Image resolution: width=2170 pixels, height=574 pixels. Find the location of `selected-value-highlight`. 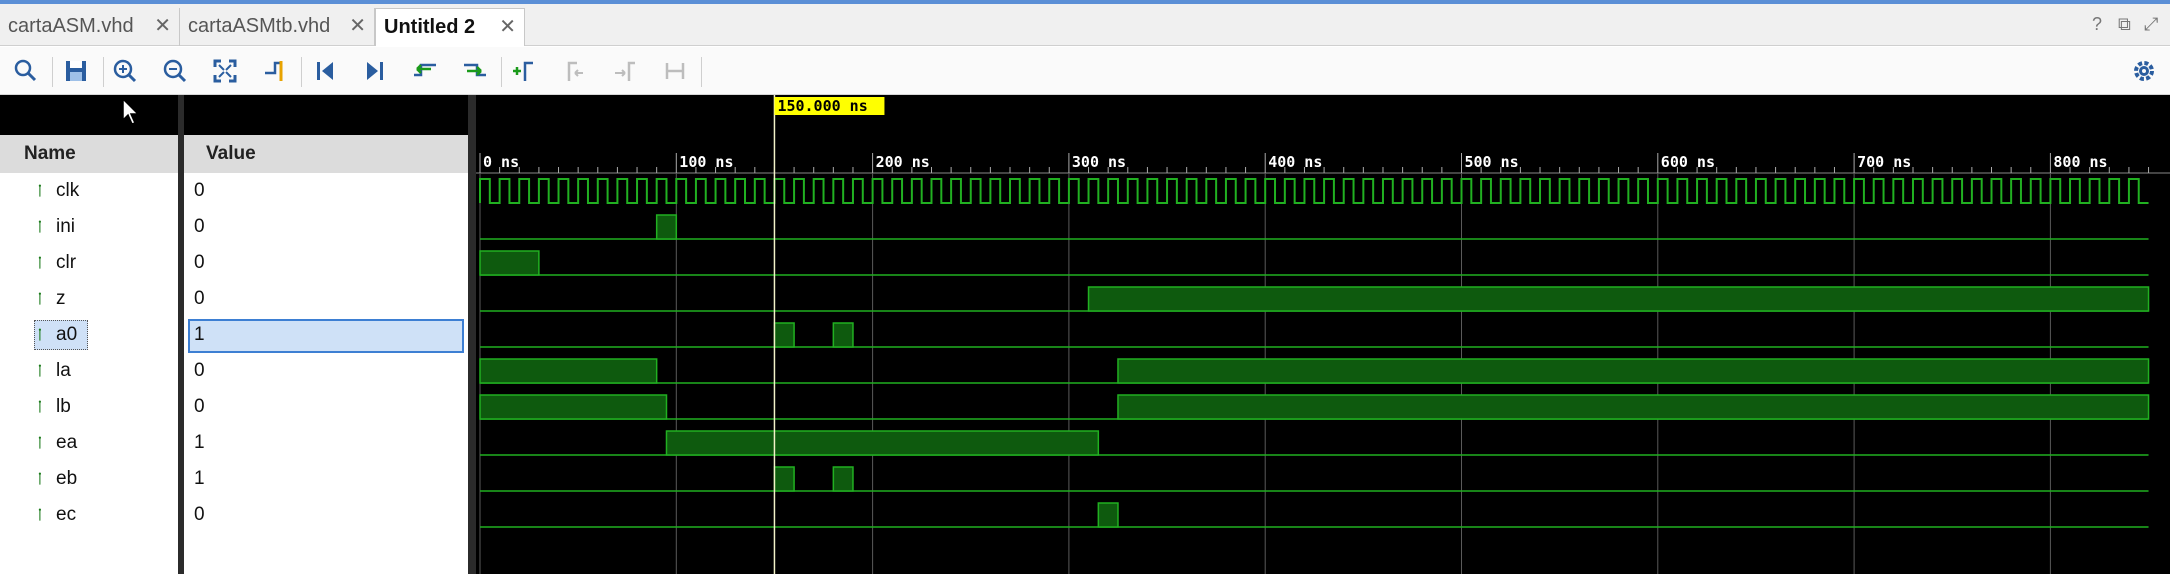

selected-value-highlight is located at coordinates (326, 336).